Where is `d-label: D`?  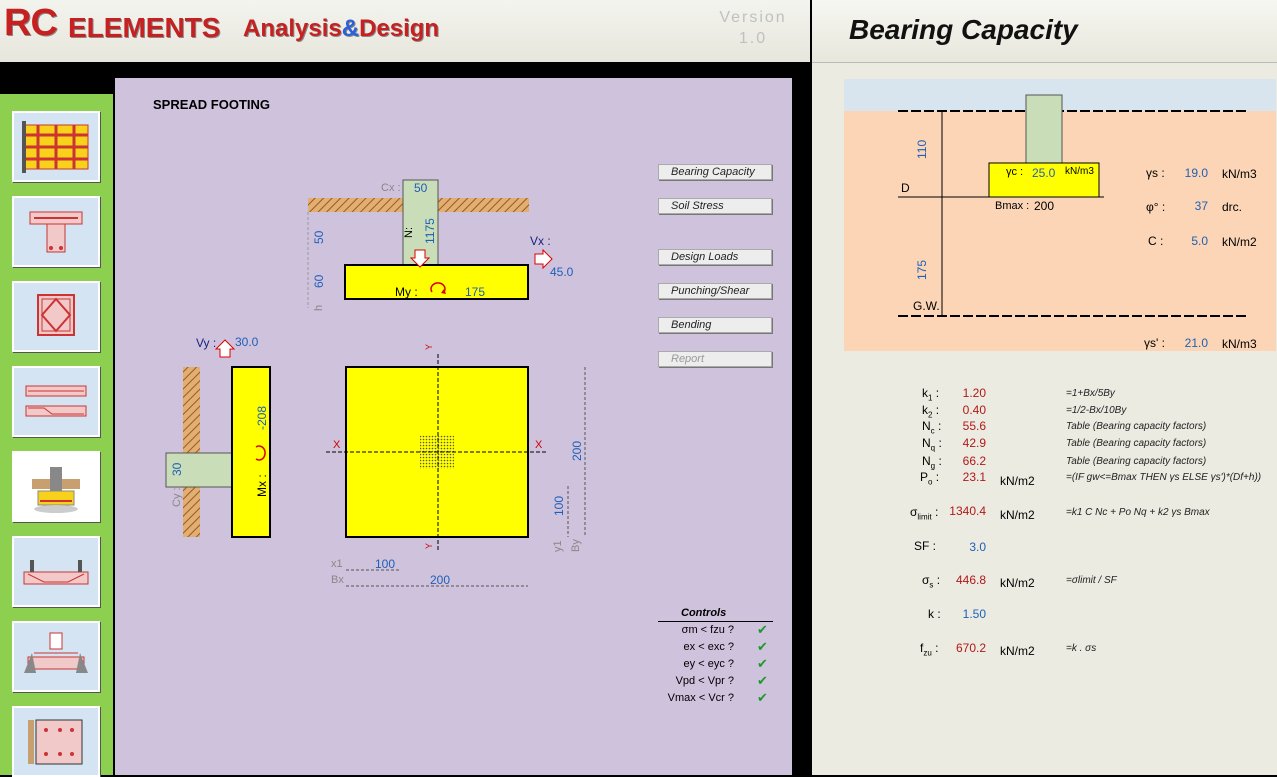 d-label: D is located at coordinates (905, 188).